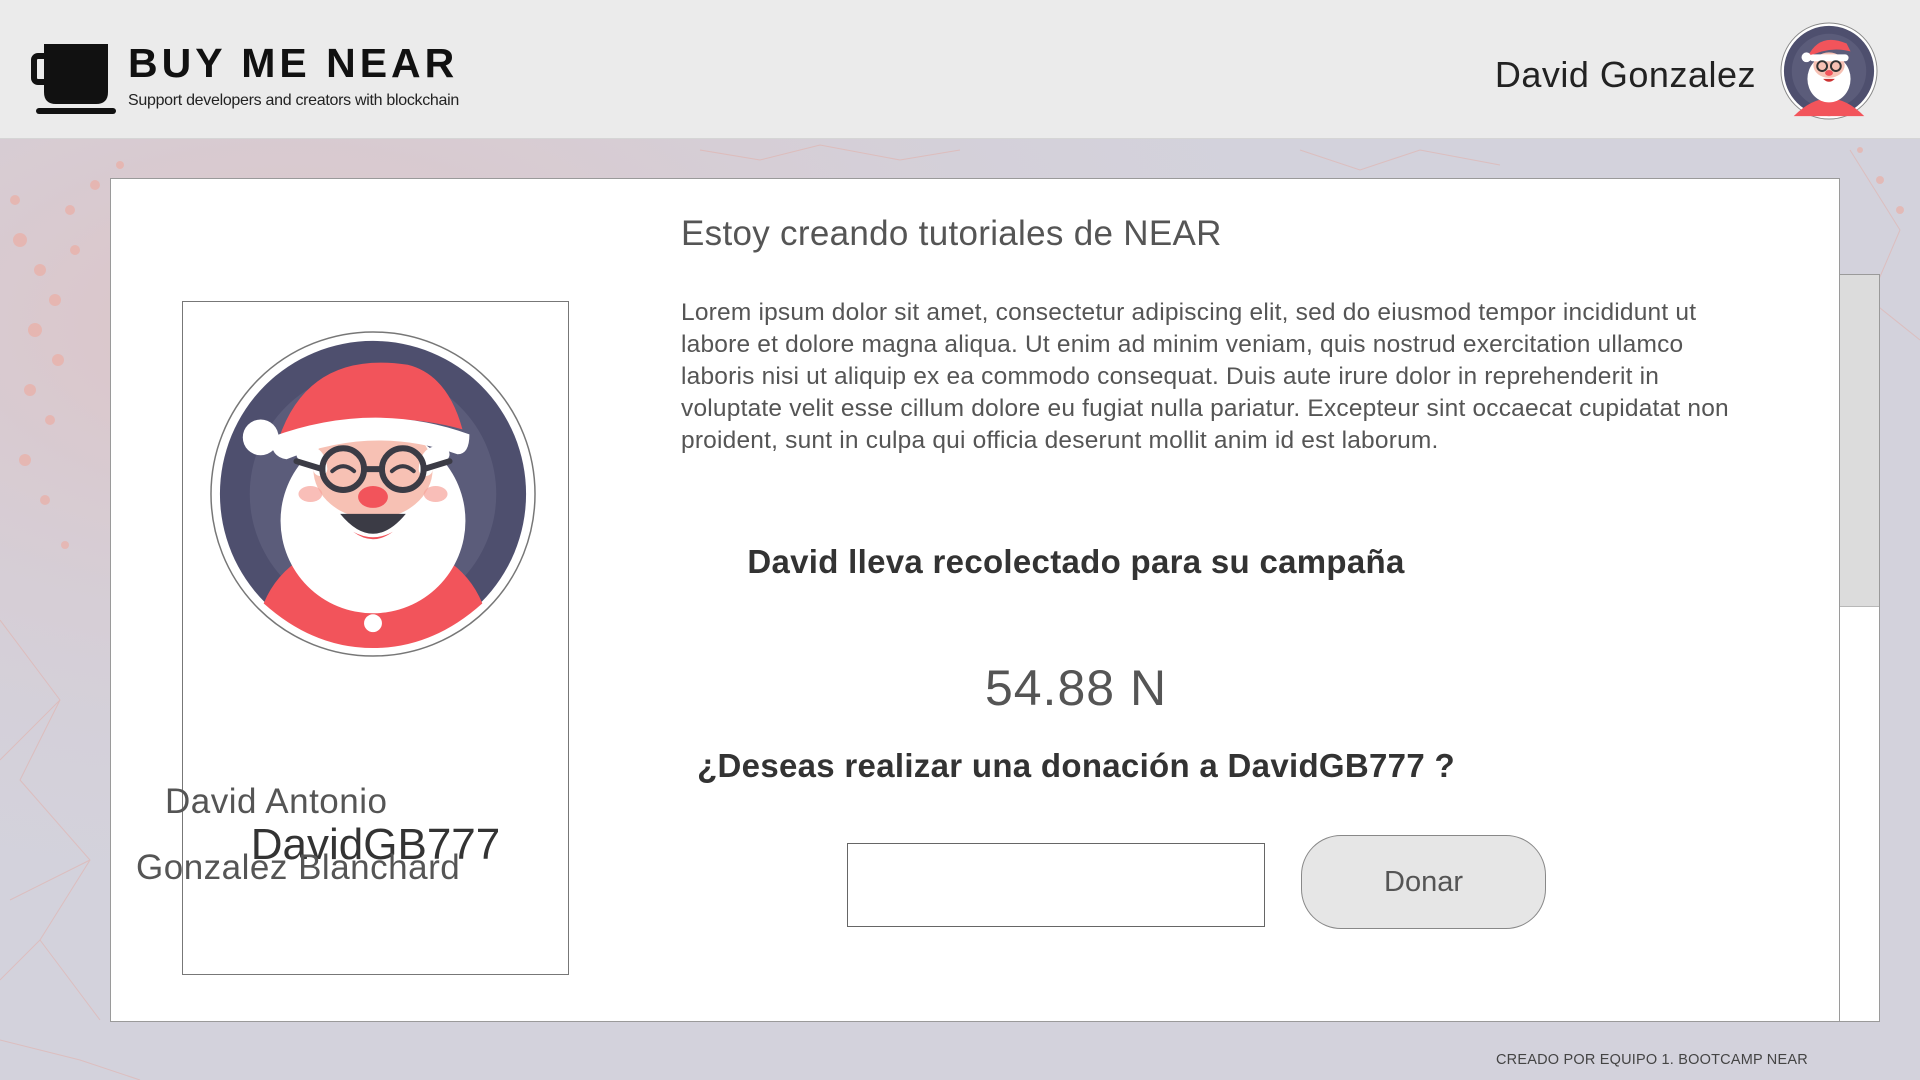 This screenshot has width=1920, height=1080. Describe the element at coordinates (276, 801) in the screenshot. I see `profile-name-first: David Antonio` at that location.